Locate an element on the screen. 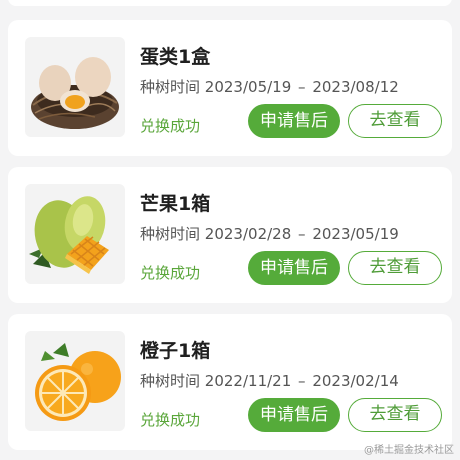 The image size is (460, 460). period-end: 2023/05/19 is located at coordinates (355, 234).